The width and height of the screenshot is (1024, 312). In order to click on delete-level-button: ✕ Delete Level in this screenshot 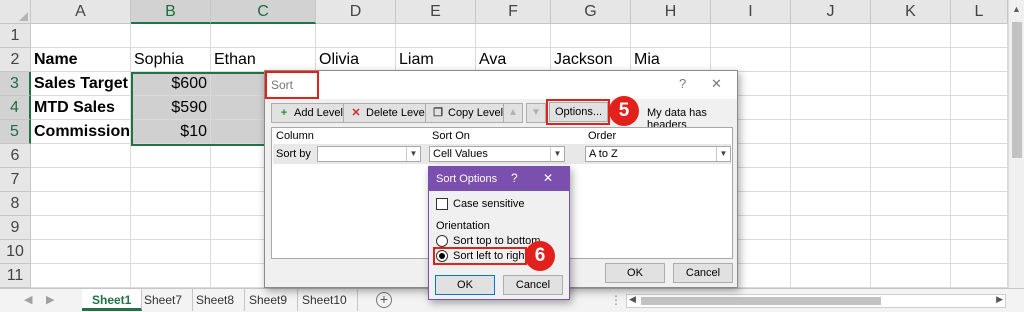, I will do `click(388, 113)`.